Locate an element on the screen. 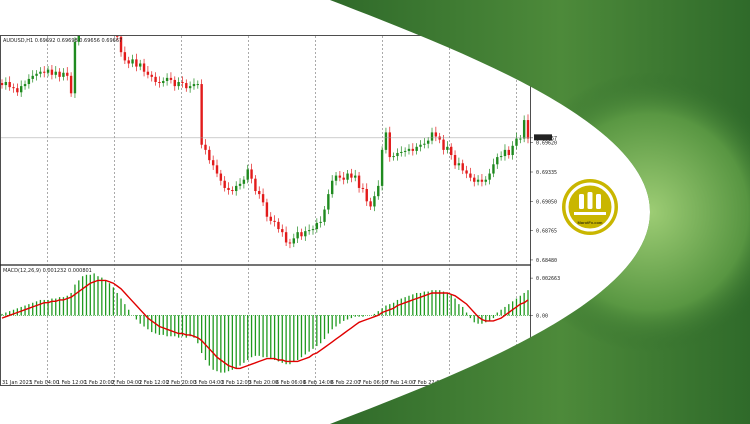 The width and height of the screenshot is (750, 424). macd-axis: 0.002663 0.00 is located at coordinates (545, 297).